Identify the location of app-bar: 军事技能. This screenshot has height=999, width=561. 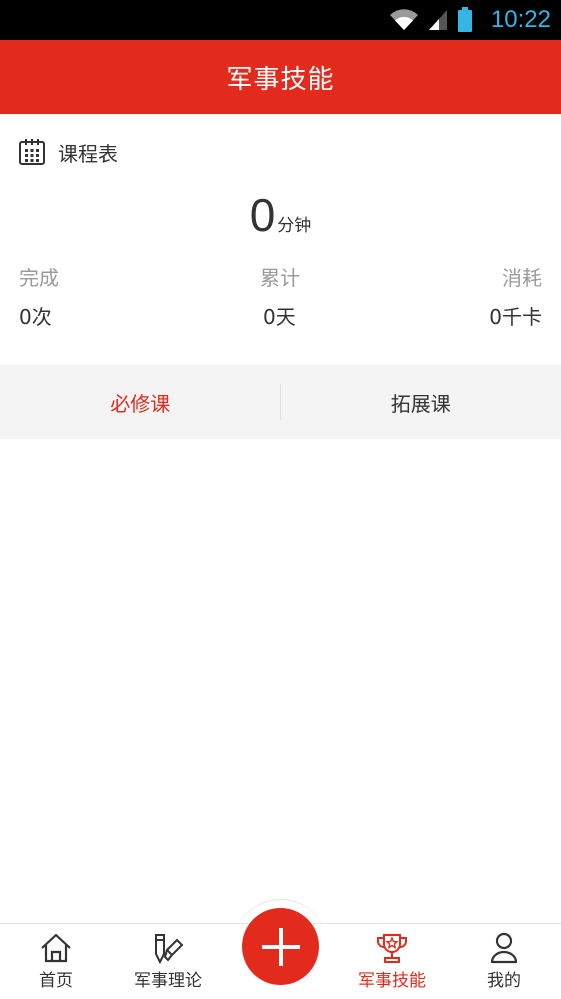
(280, 77).